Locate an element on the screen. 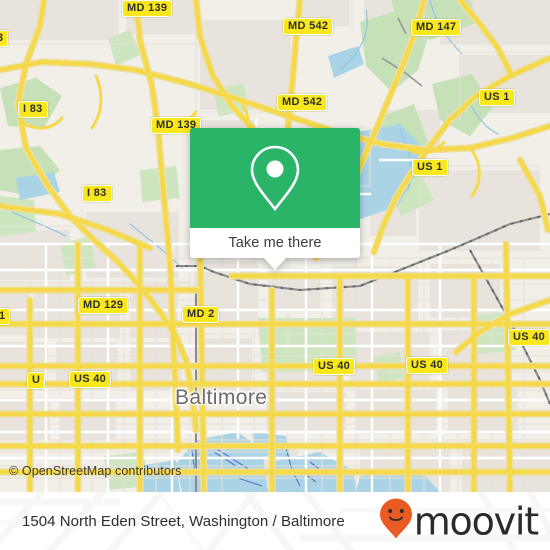 Image resolution: width=550 pixels, height=550 pixels. map-pin-icon is located at coordinates (275, 178).